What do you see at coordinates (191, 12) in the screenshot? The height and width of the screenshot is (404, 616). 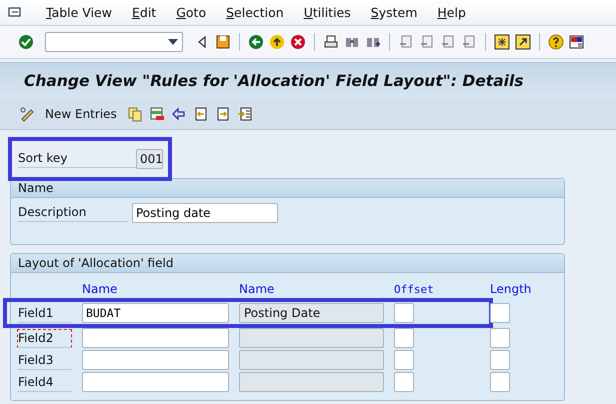 I see `menu-item: Goto` at bounding box center [191, 12].